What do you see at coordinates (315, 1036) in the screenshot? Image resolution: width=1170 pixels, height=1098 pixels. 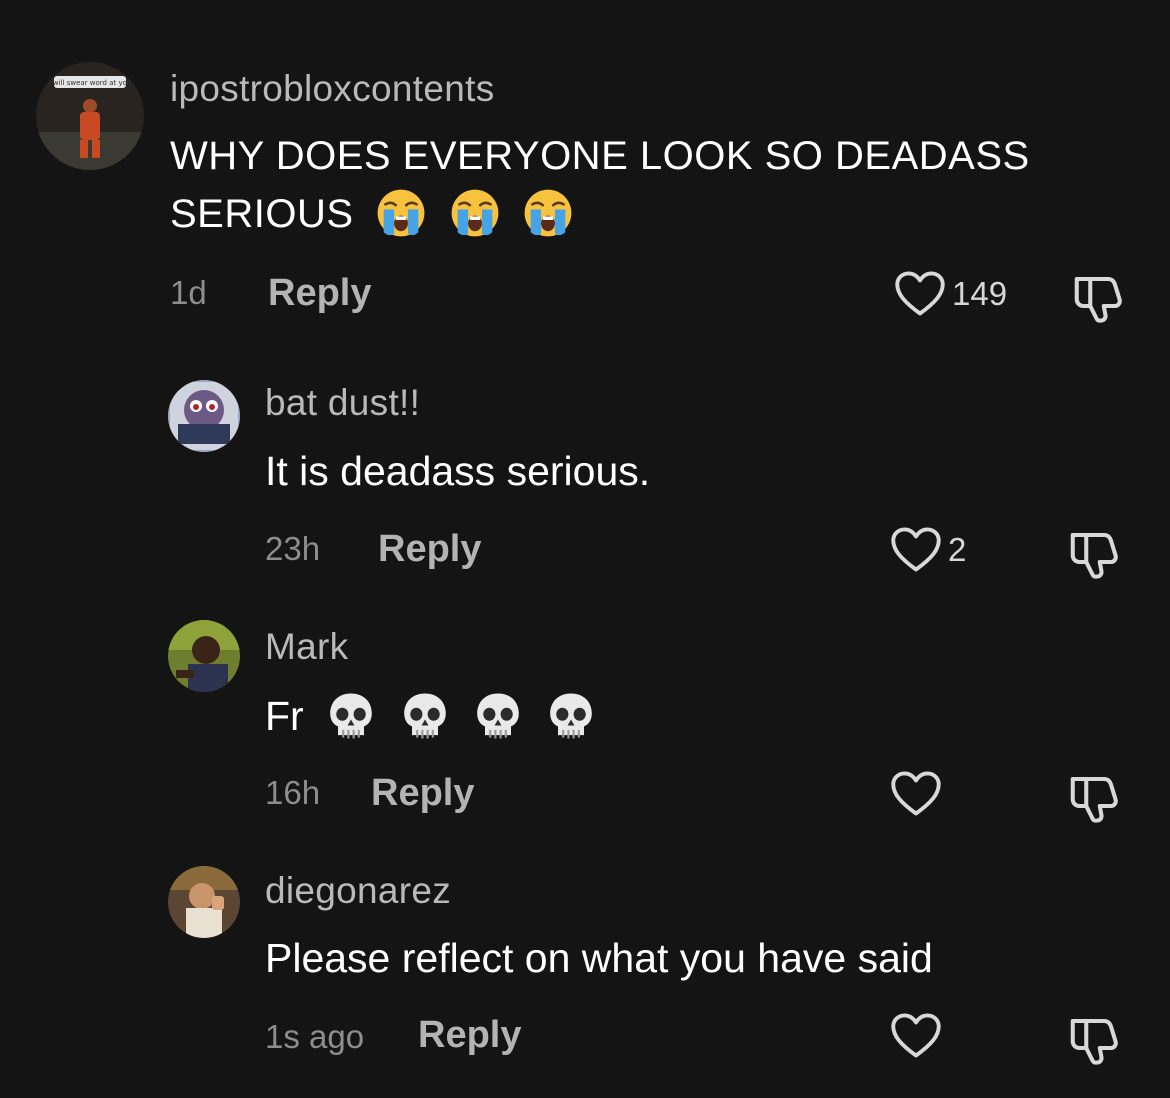 I see `comment-timestamp: 1s ago` at bounding box center [315, 1036].